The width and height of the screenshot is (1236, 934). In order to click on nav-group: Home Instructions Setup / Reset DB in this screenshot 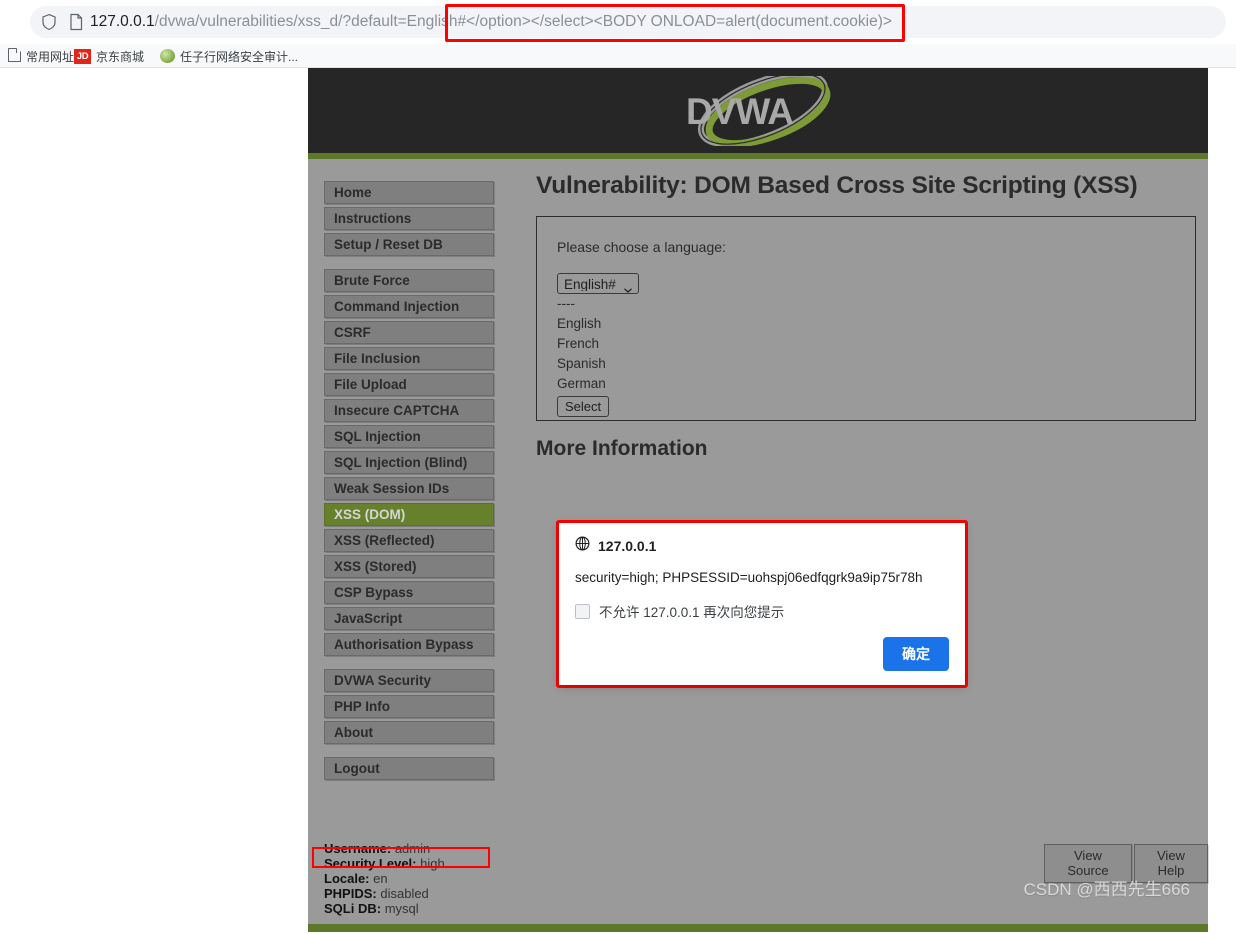, I will do `click(409, 218)`.